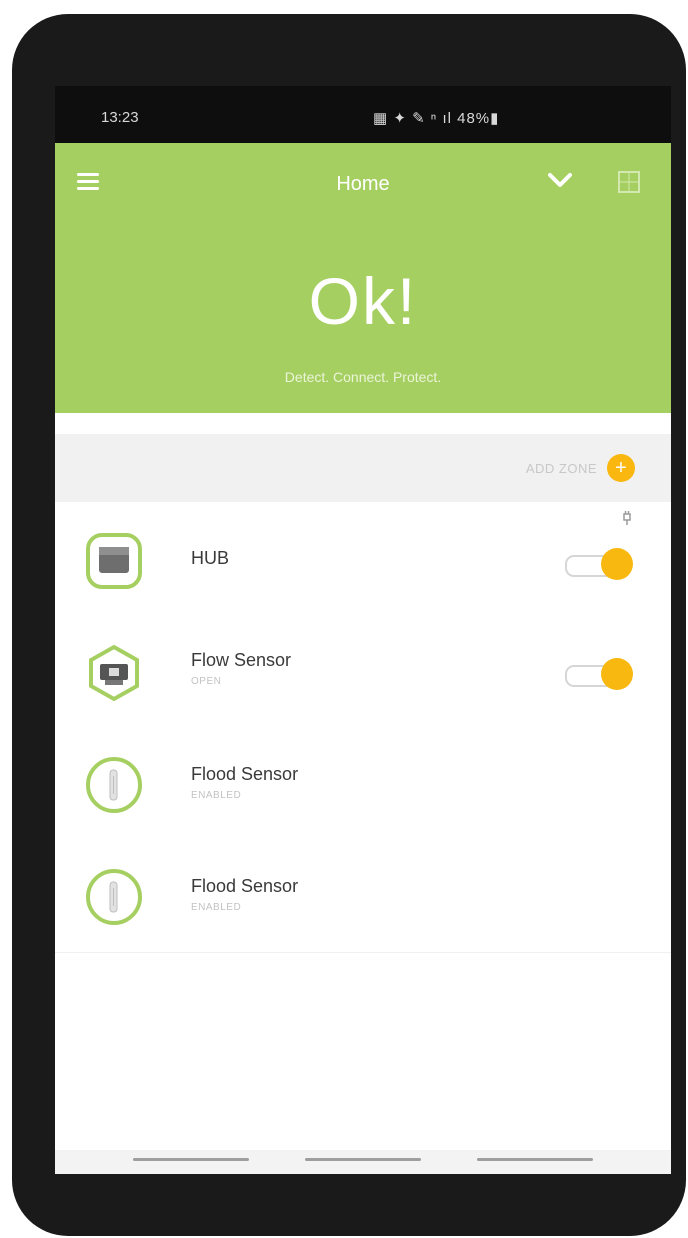 This screenshot has height=1238, width=688. I want to click on device-row-flow-sensor: Flow Sensor OPEN, so click(363, 672).